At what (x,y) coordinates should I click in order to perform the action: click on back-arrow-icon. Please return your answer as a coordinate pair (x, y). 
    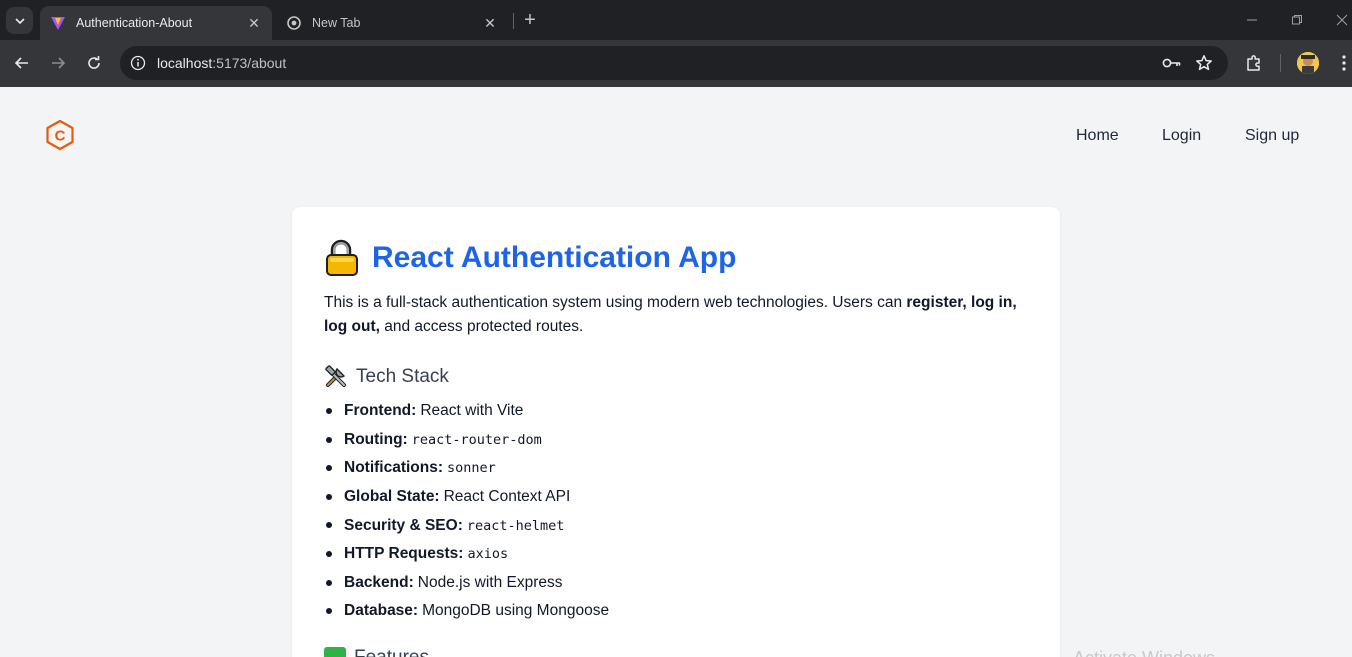
    Looking at the image, I should click on (22, 63).